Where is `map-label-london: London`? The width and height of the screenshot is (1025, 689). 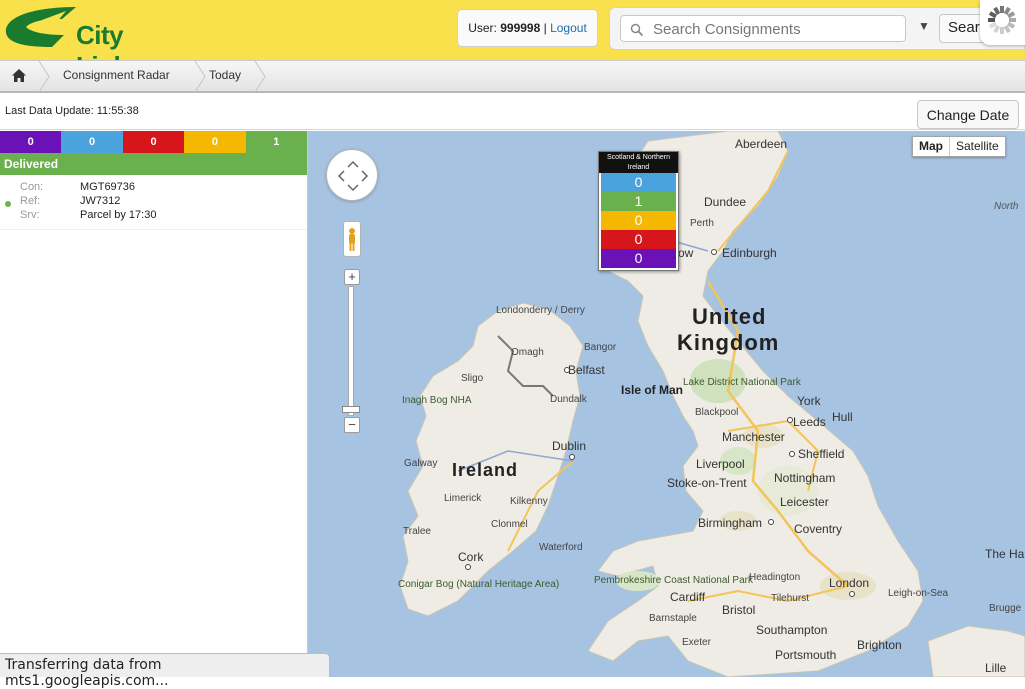
map-label-london: London is located at coordinates (849, 583).